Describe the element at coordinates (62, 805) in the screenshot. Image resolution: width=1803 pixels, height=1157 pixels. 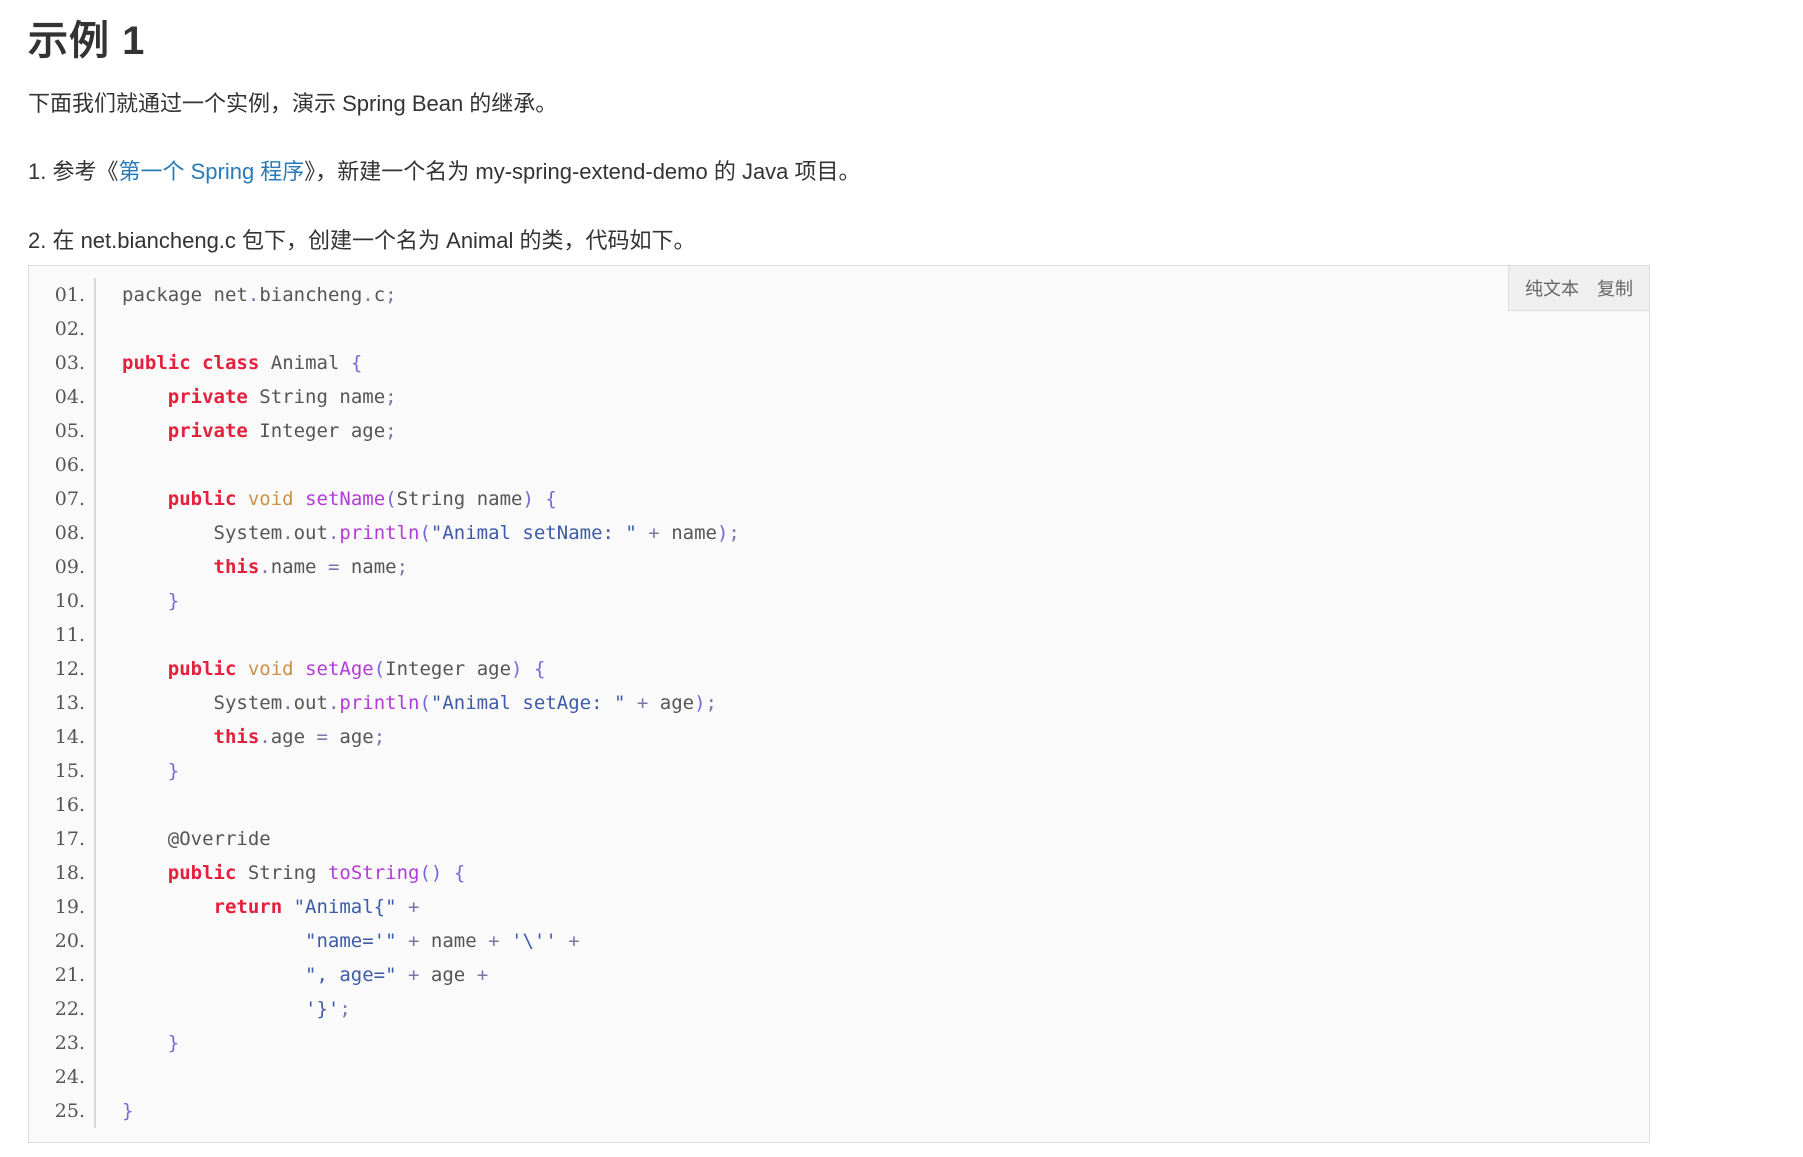
I see `line-number: 16.` at that location.